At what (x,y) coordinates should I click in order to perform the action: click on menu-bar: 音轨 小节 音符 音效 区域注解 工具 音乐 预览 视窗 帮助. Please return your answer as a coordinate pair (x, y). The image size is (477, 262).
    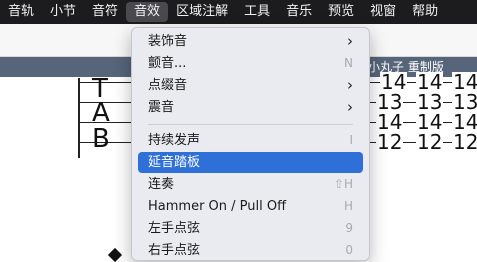
    Looking at the image, I should click on (238, 12).